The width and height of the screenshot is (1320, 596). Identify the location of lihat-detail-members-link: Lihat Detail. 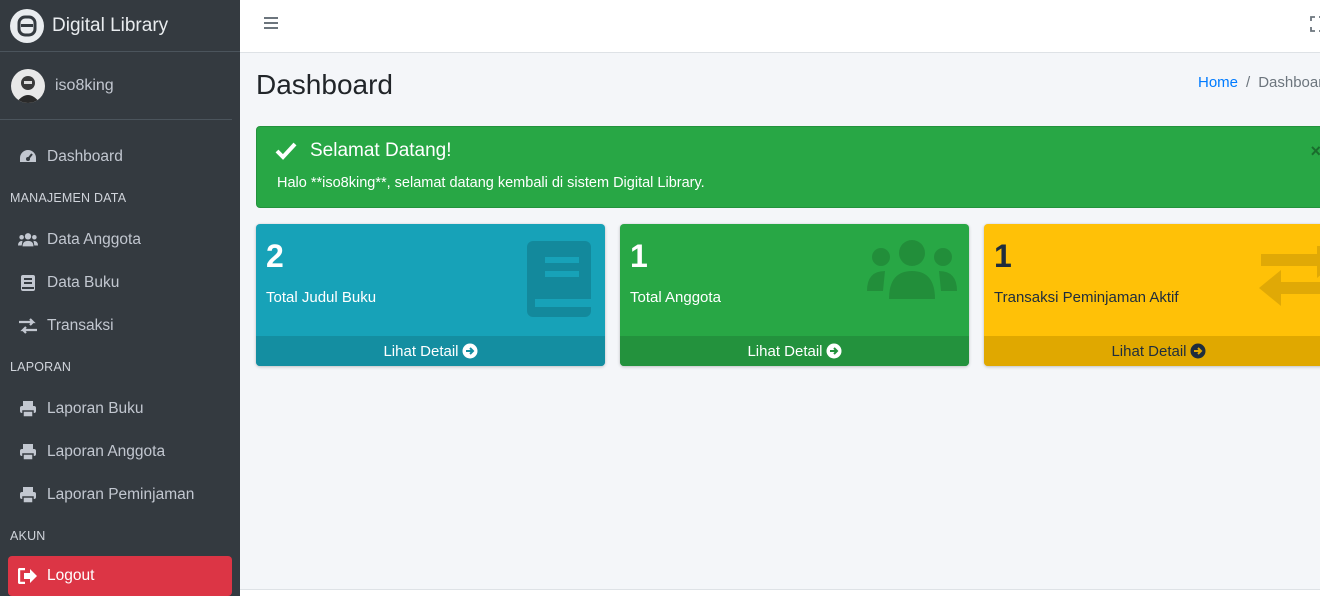
(794, 351).